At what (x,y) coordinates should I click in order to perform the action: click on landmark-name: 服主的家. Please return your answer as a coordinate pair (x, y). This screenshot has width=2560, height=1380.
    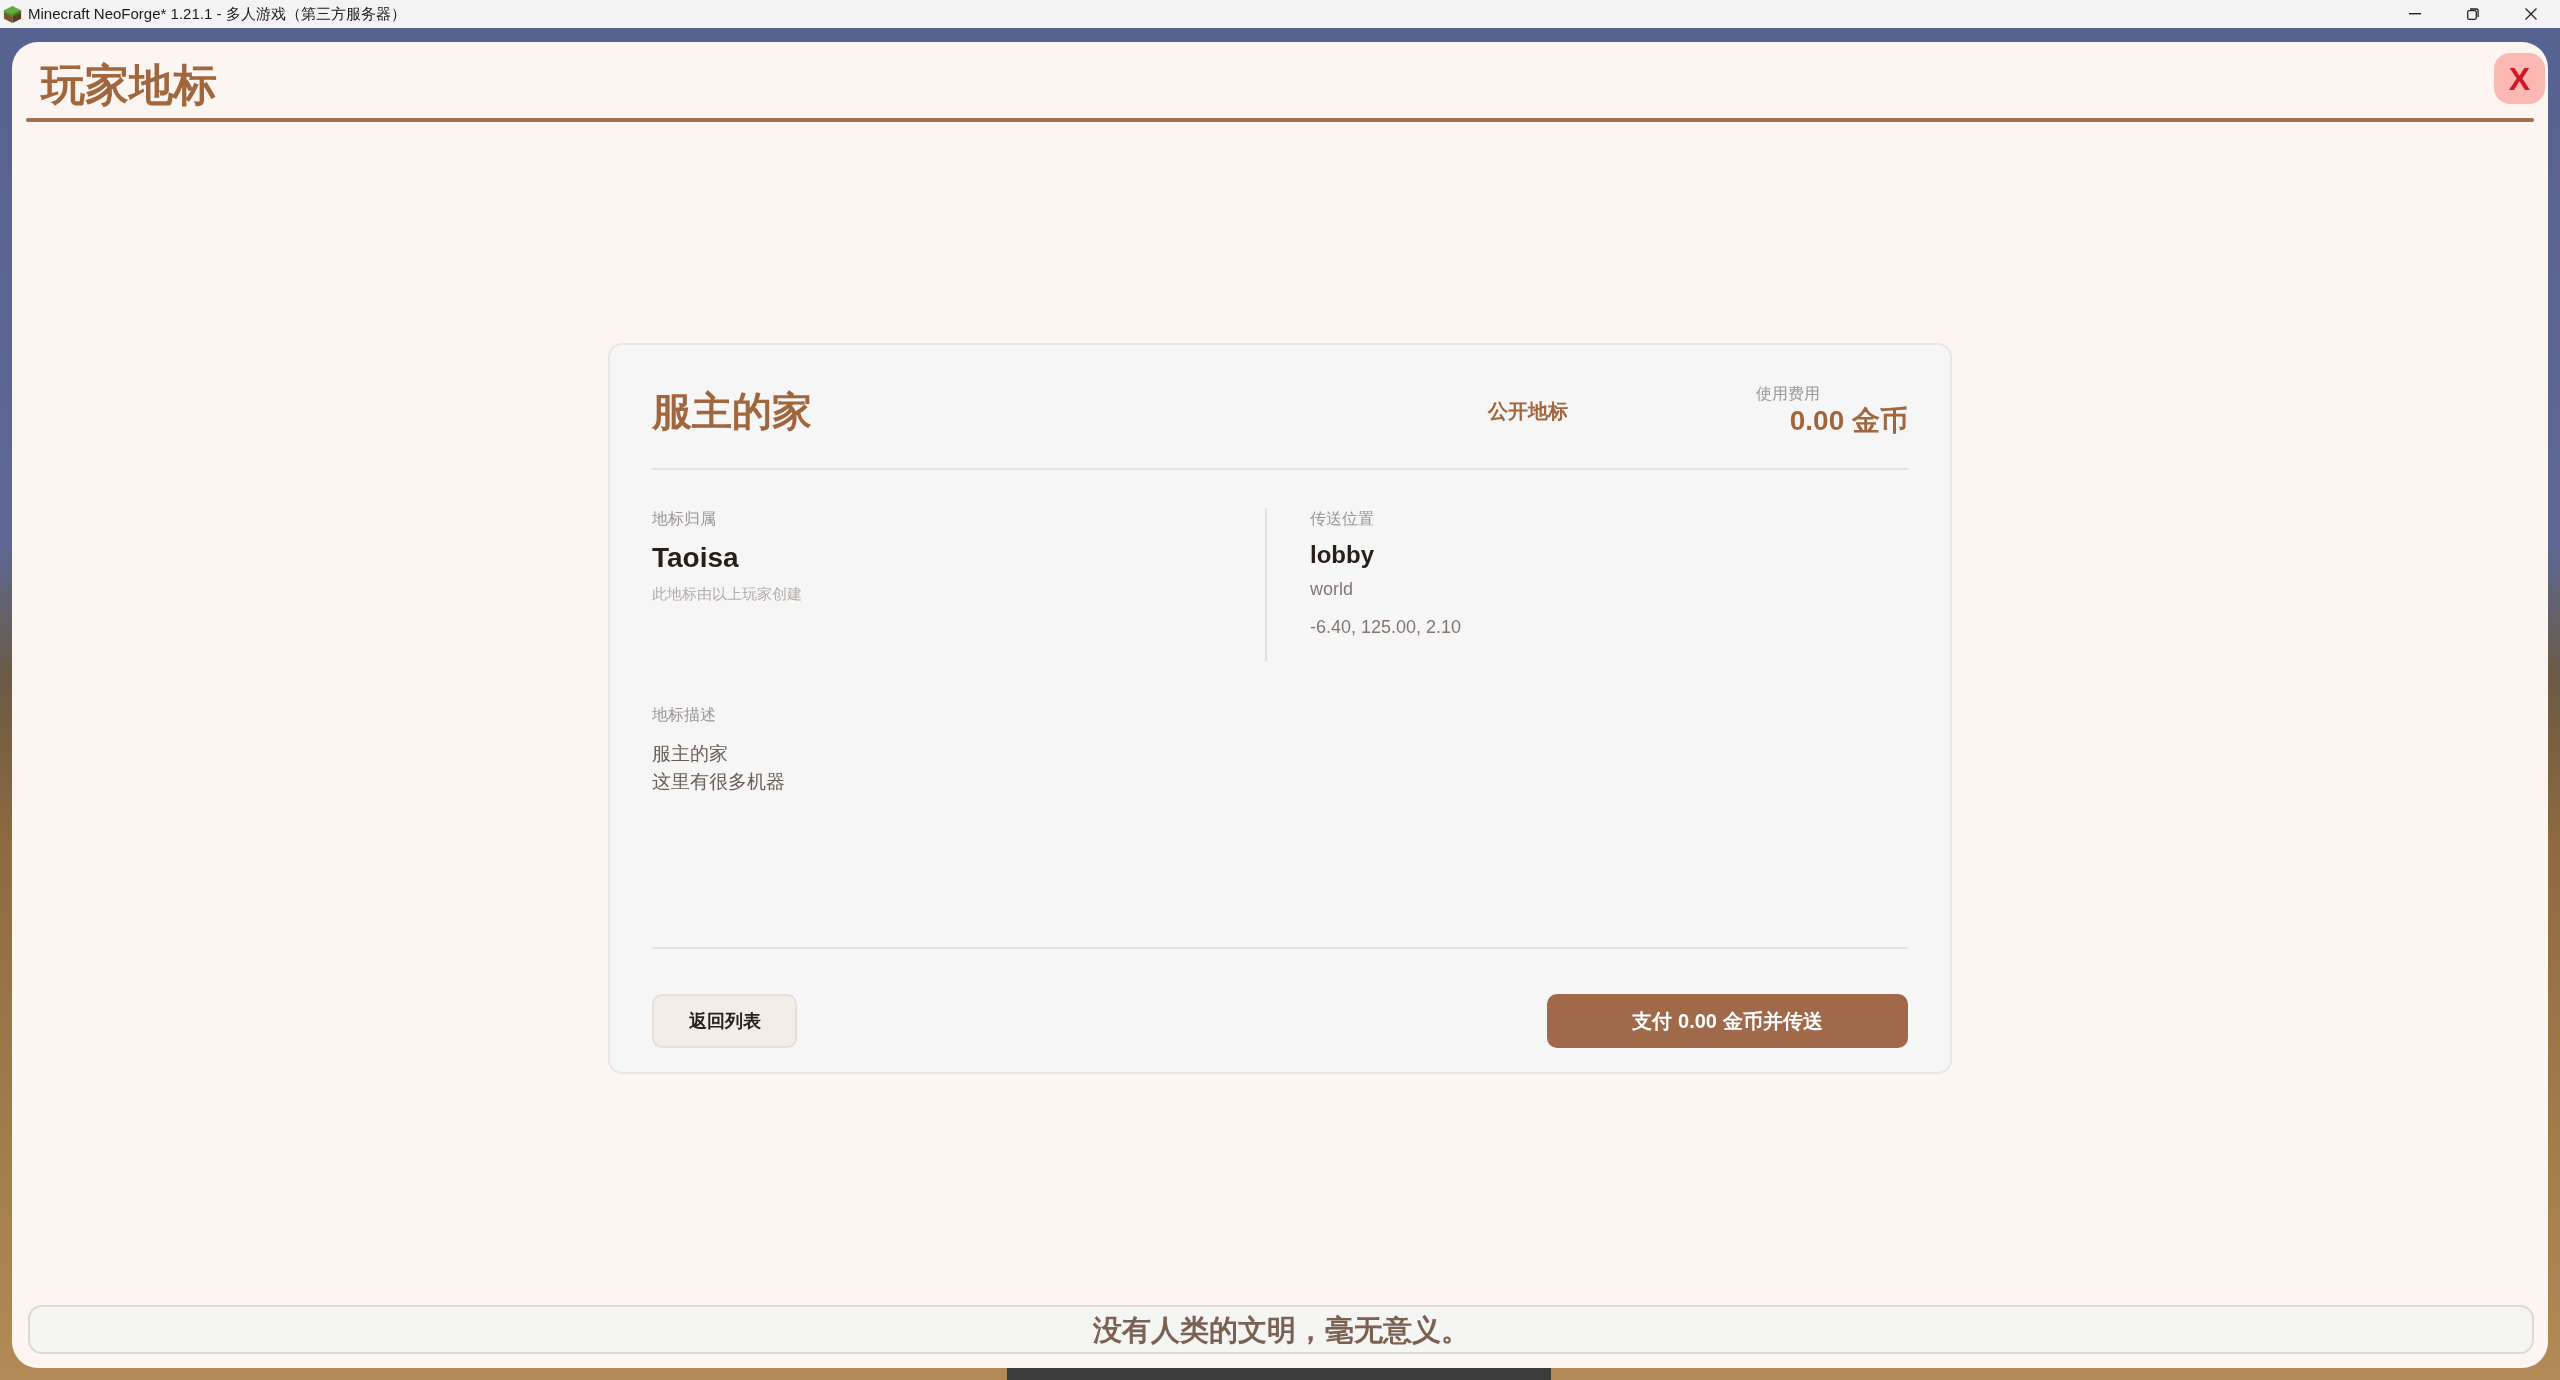
    Looking at the image, I should click on (732, 411).